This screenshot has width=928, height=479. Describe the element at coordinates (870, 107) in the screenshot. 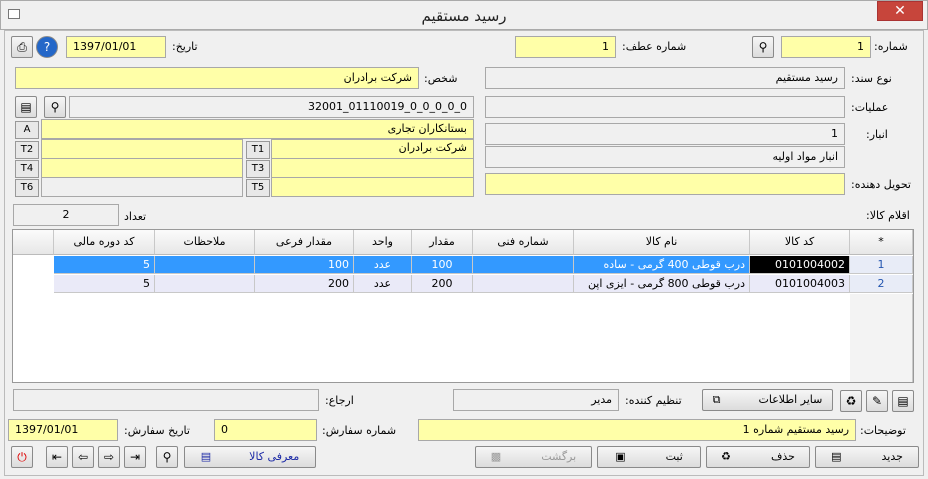

I see `operation-label: عملیات:` at that location.